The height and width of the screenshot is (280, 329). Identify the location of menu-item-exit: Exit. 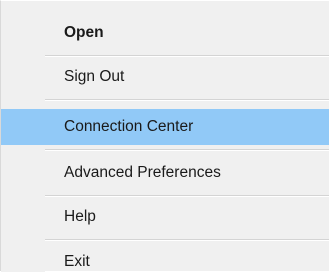
(165, 262).